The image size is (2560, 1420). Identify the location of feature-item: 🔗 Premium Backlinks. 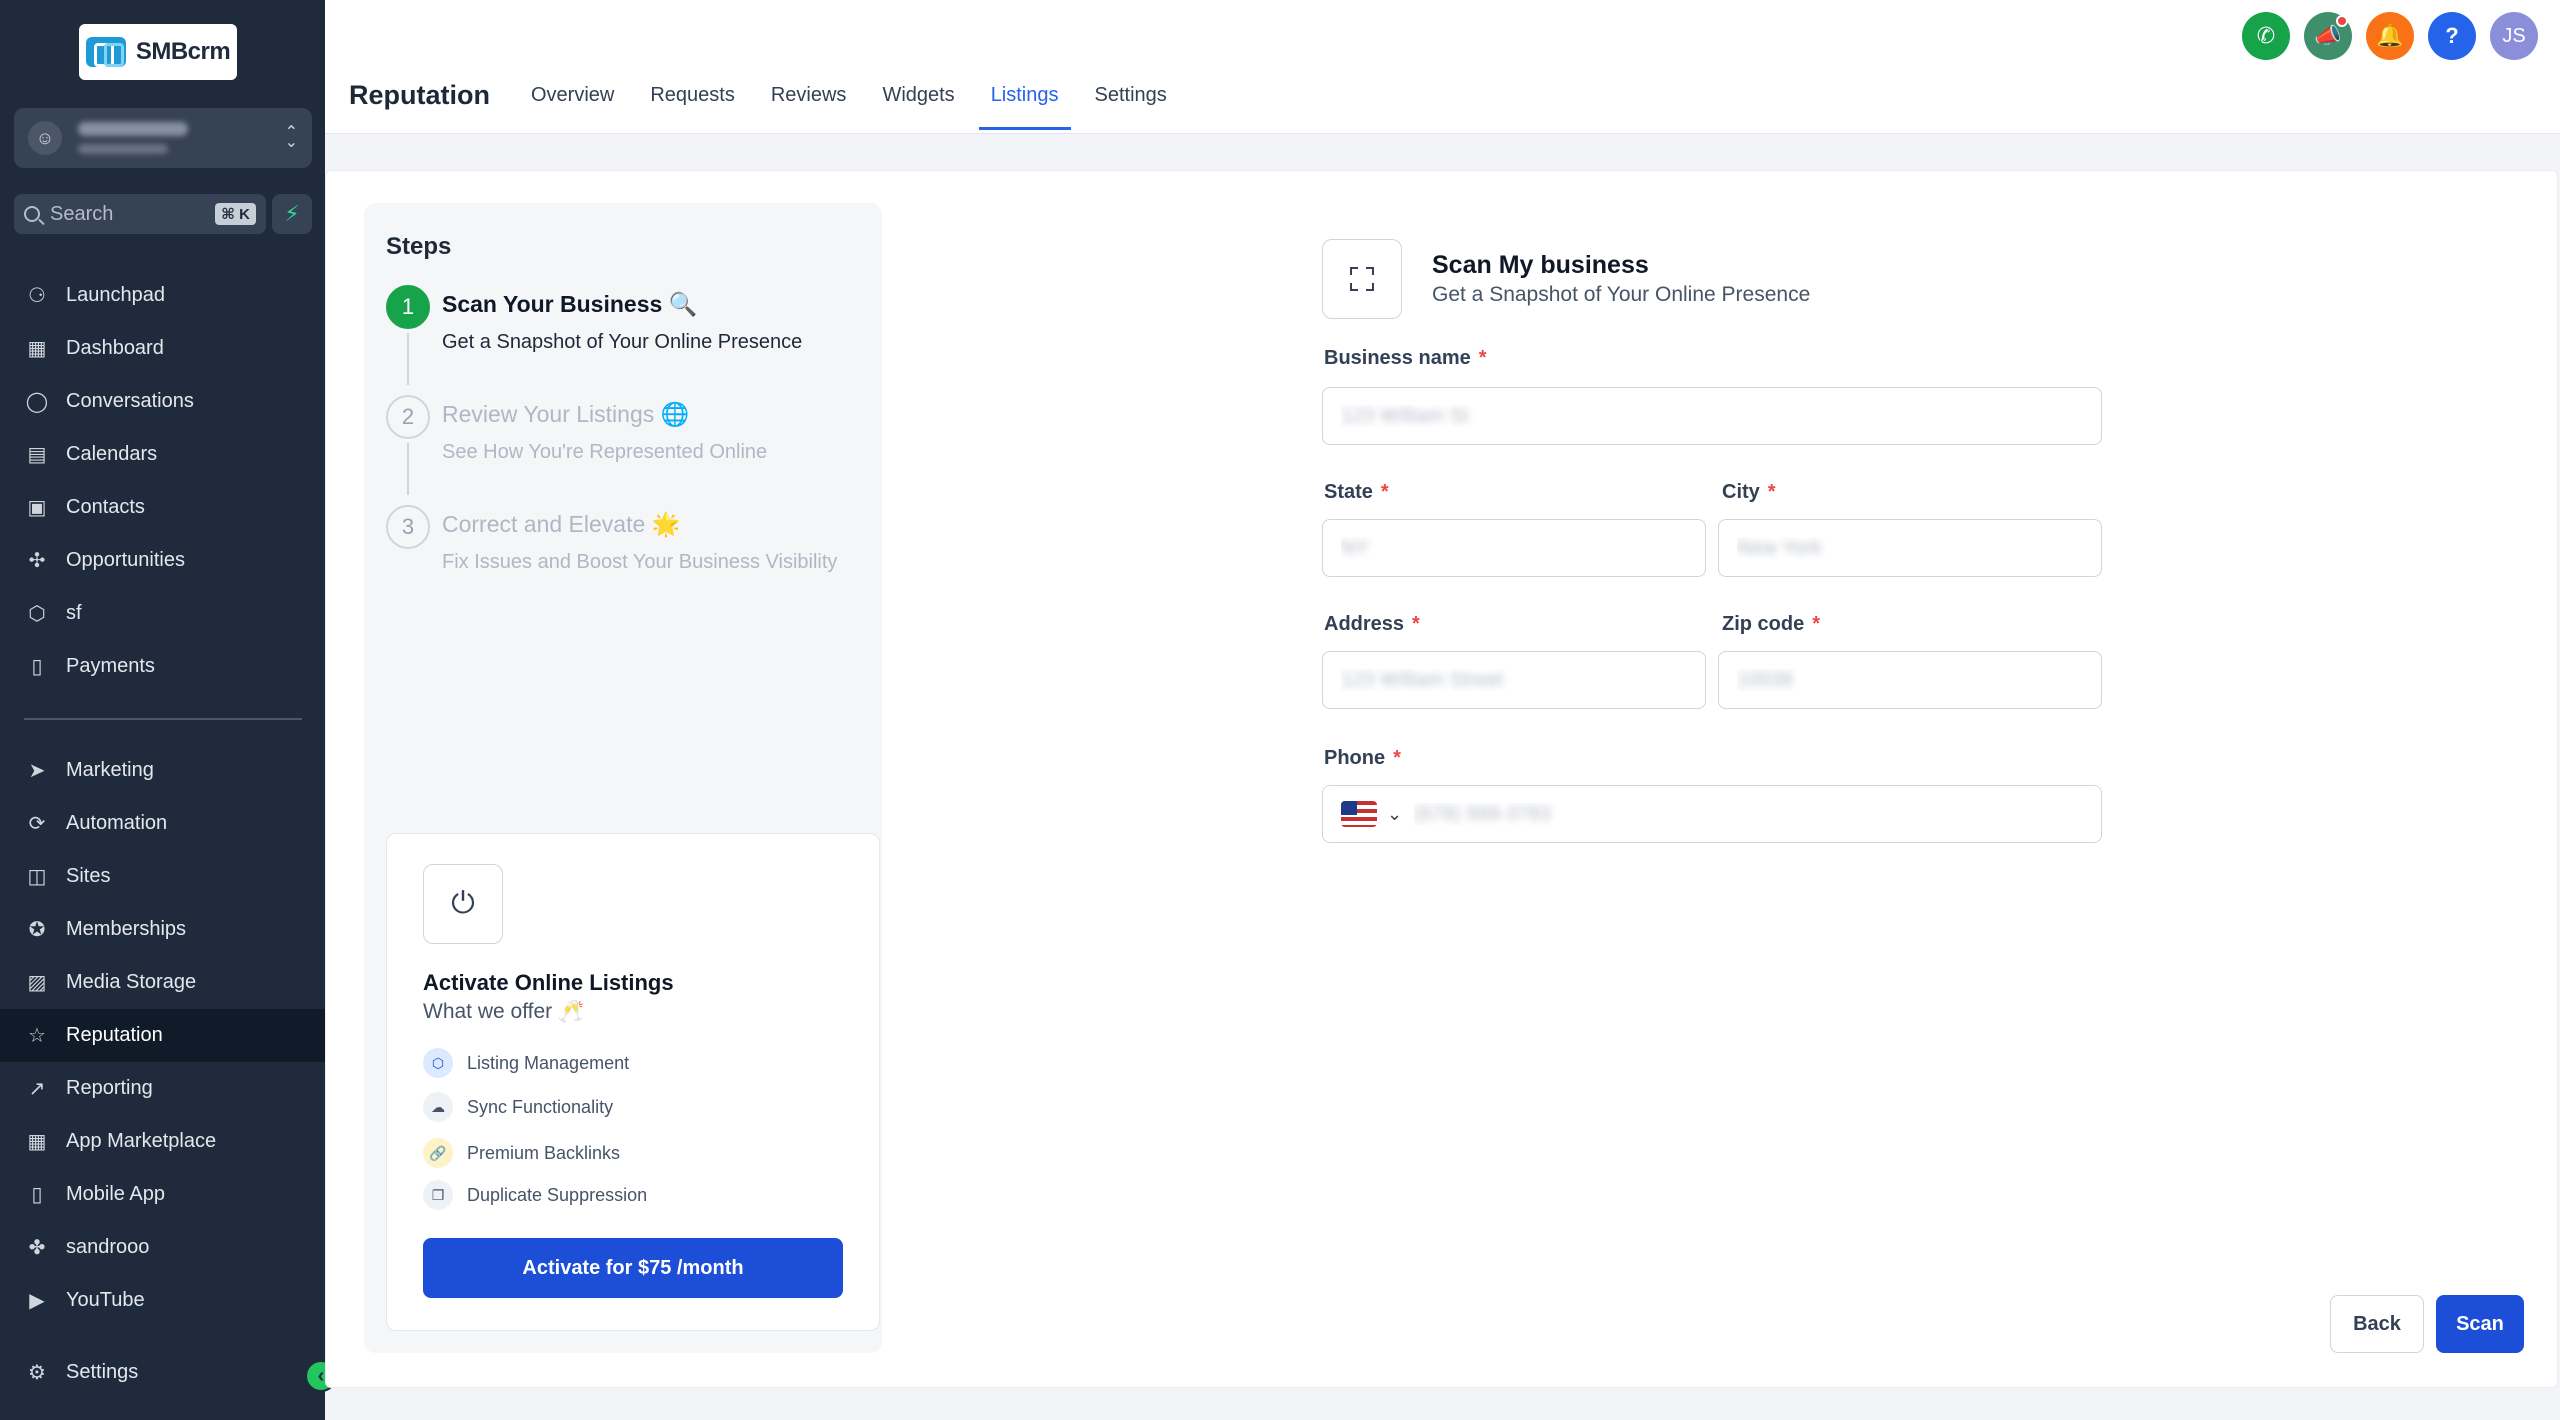
(521, 1153).